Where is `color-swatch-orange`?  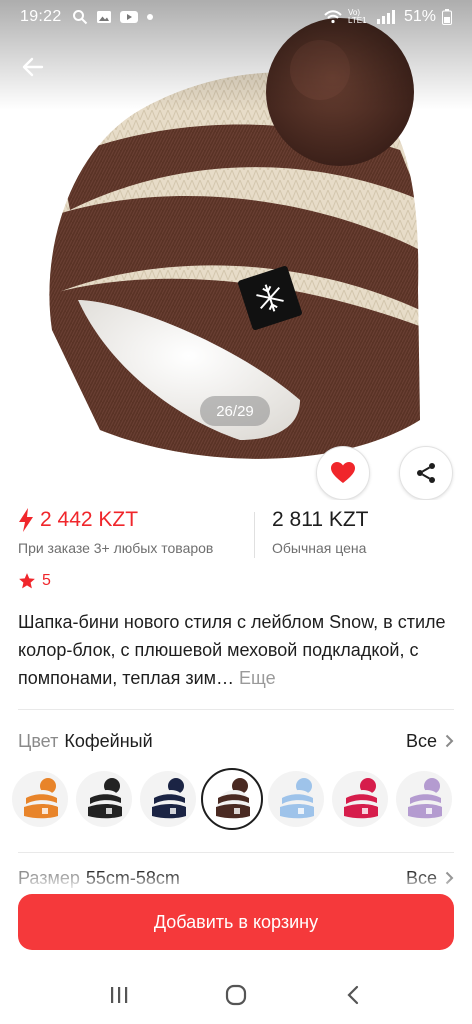 color-swatch-orange is located at coordinates (40, 799).